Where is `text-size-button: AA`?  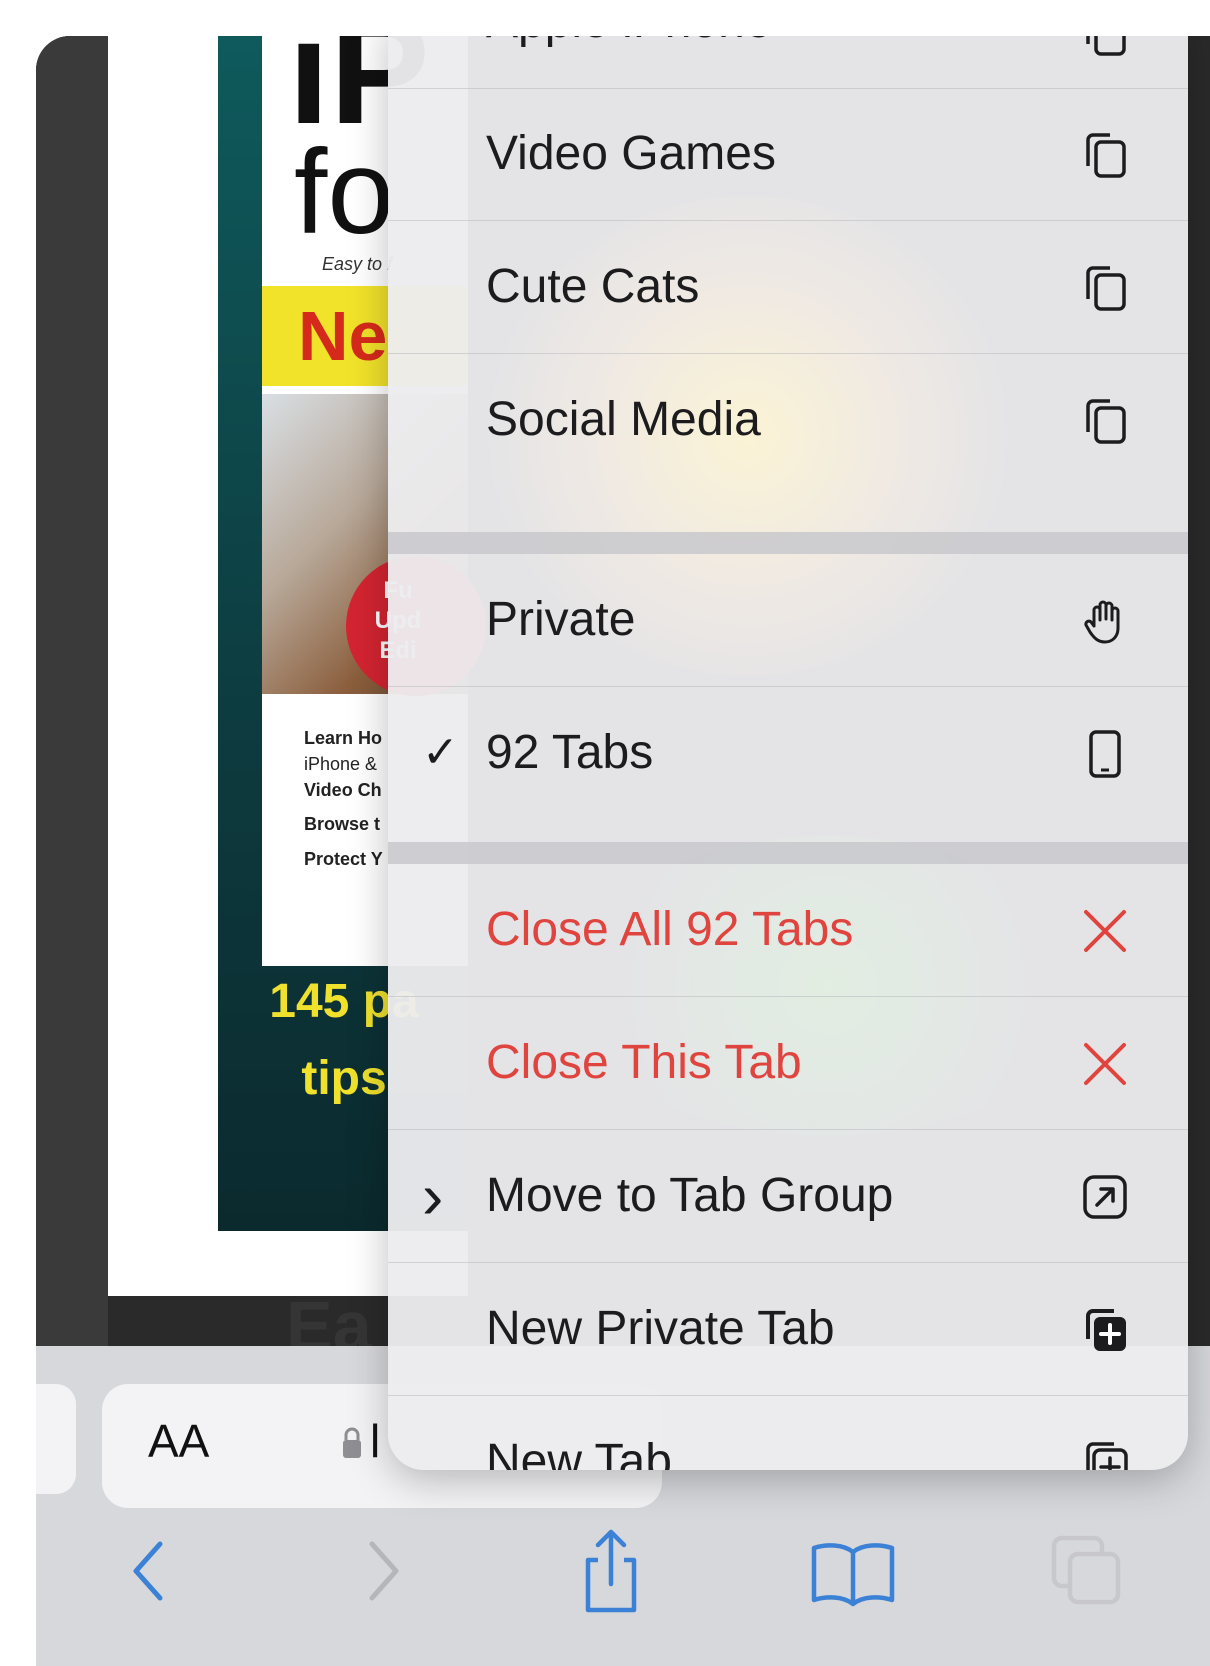 text-size-button: AA is located at coordinates (178, 1441).